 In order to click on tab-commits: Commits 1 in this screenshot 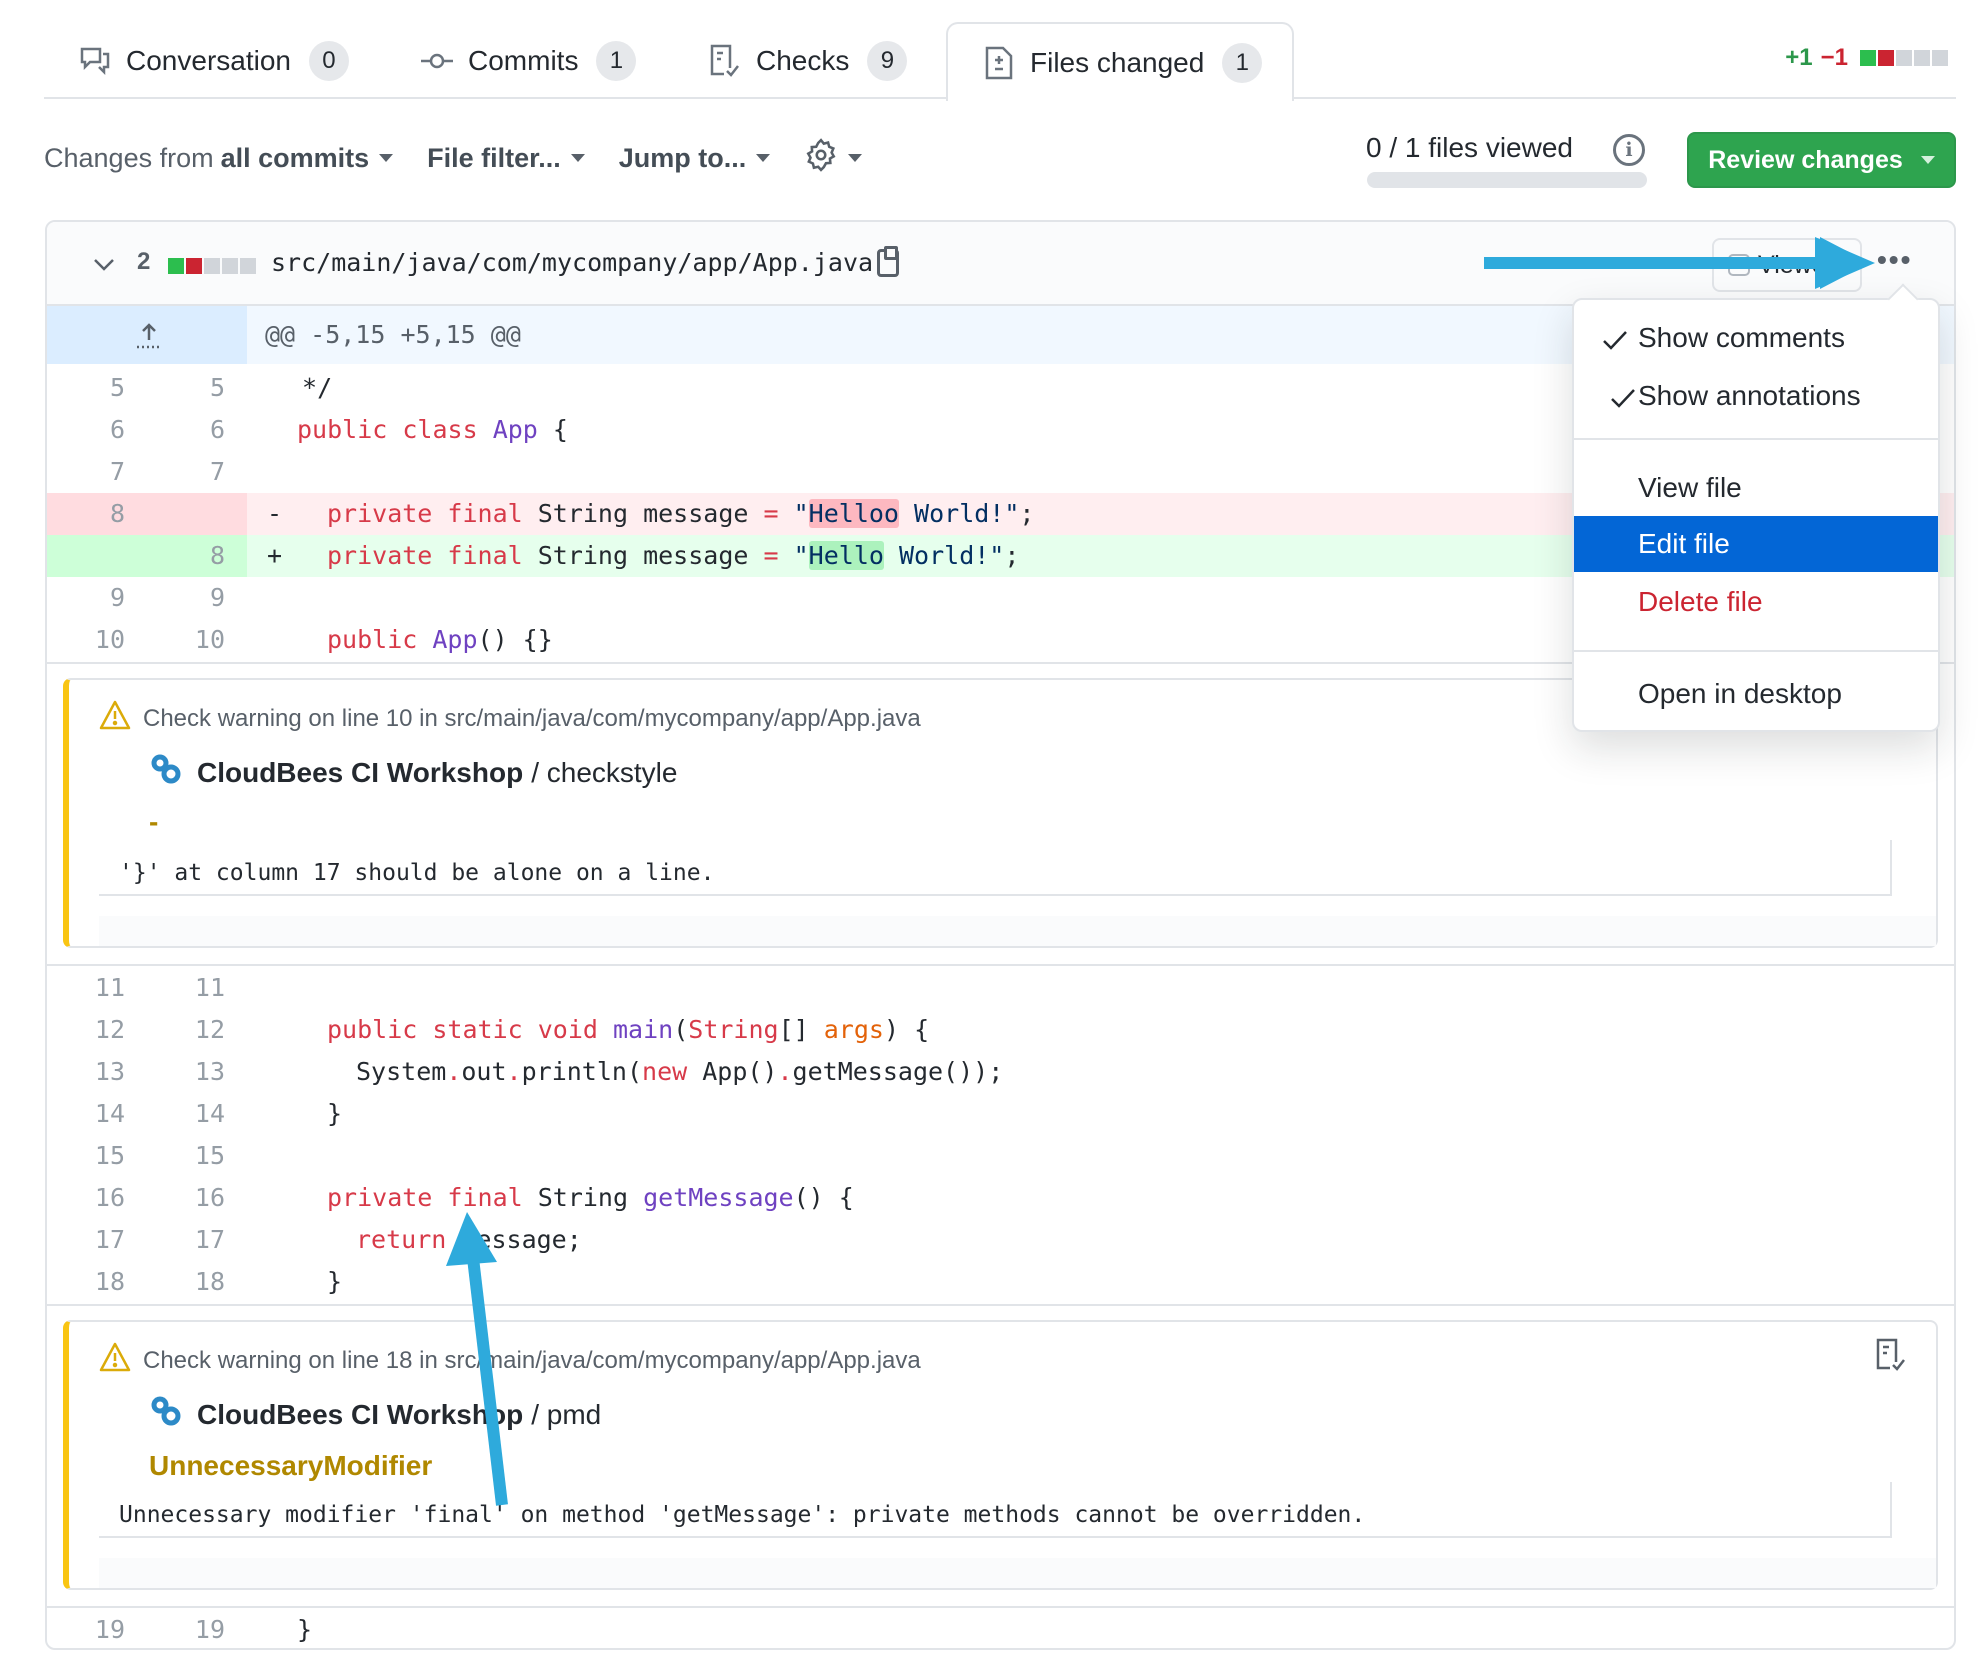, I will do `click(528, 60)`.